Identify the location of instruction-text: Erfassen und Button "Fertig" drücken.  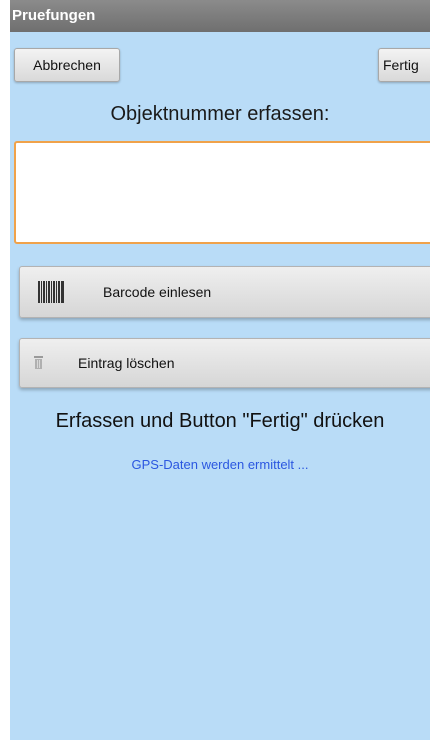
(220, 421).